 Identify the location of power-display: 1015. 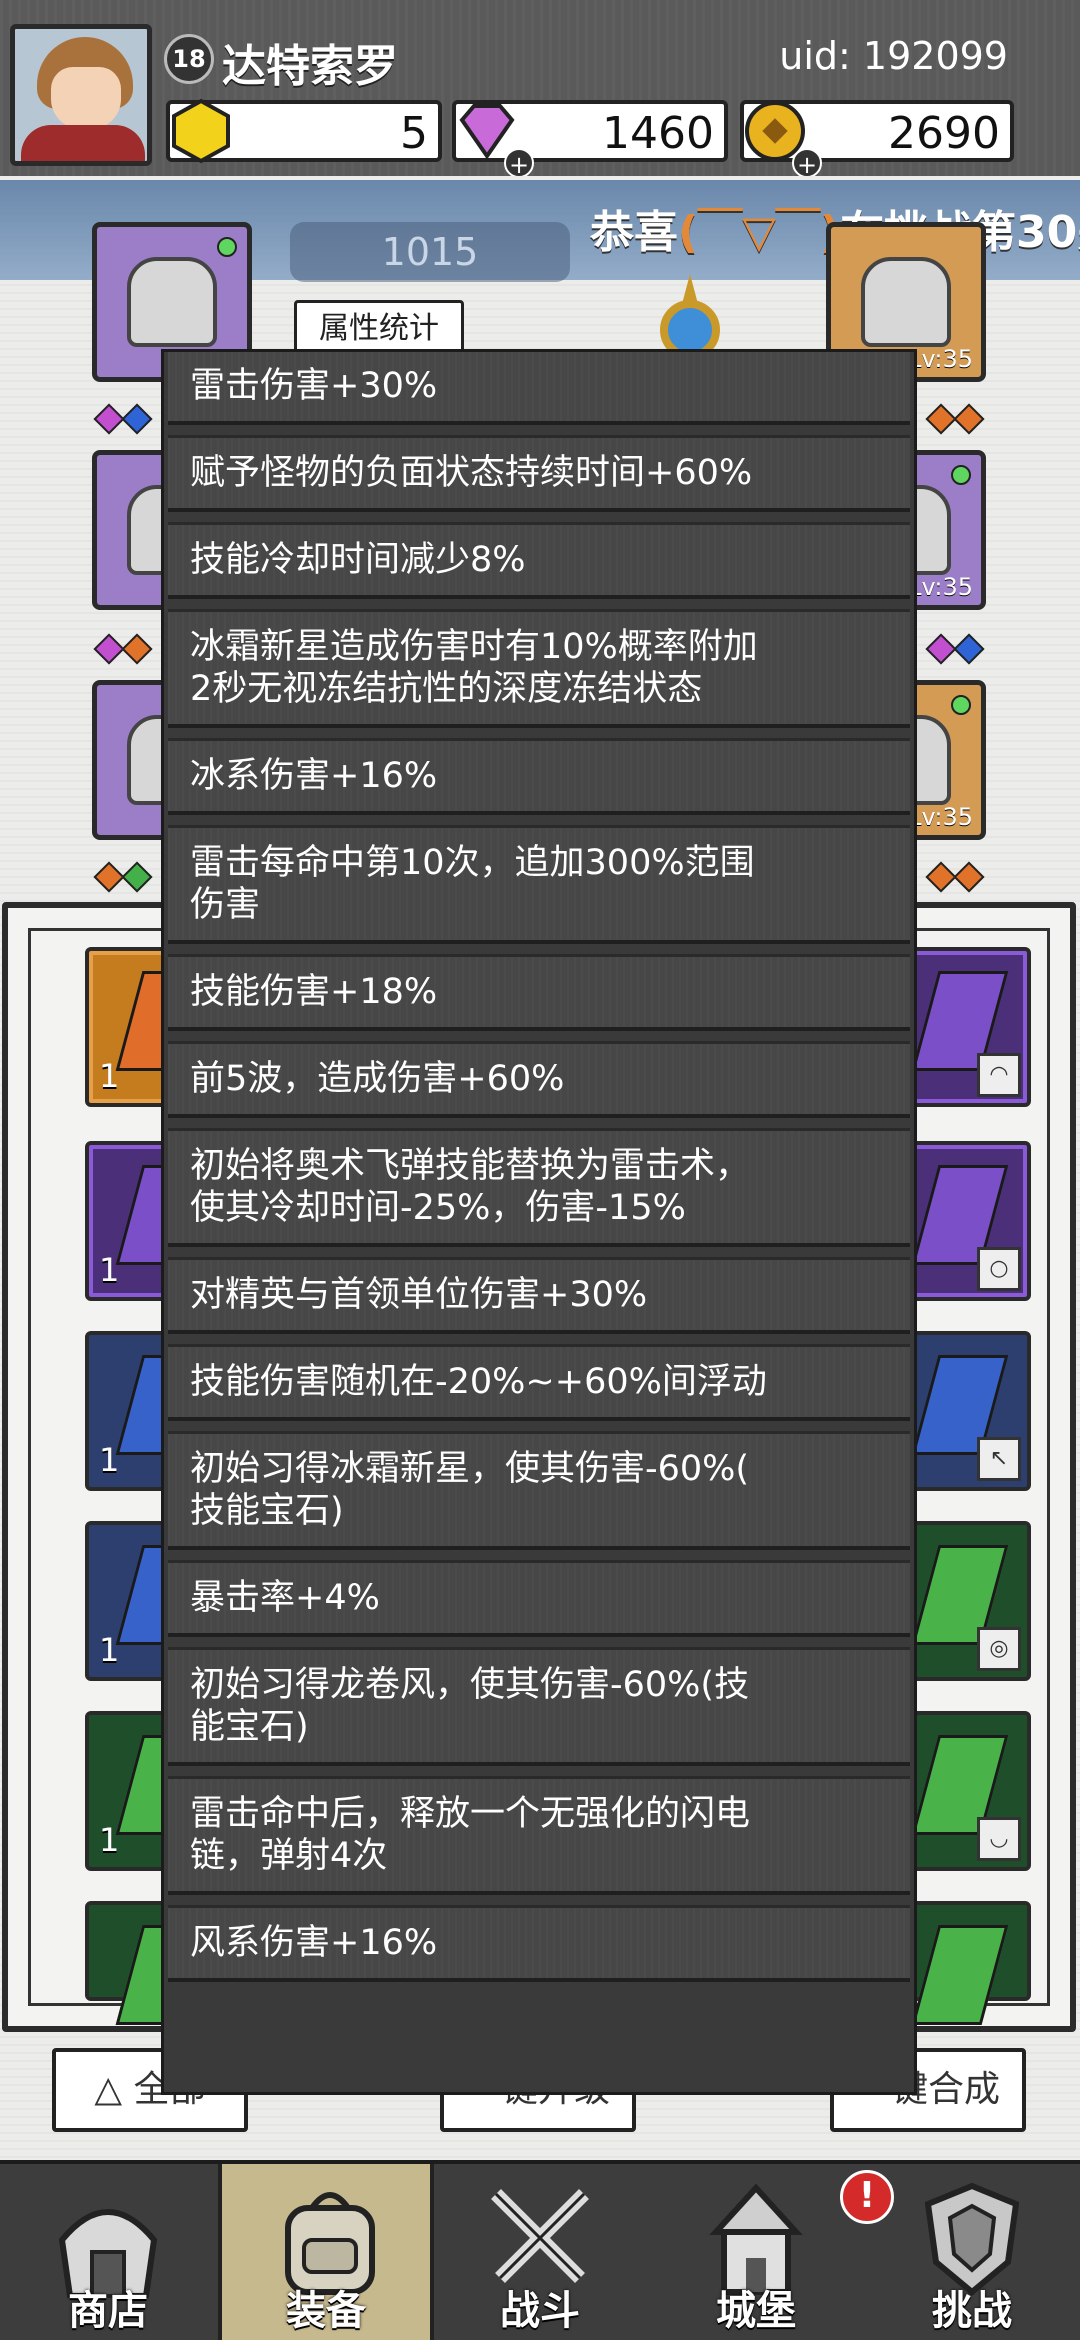
(430, 252).